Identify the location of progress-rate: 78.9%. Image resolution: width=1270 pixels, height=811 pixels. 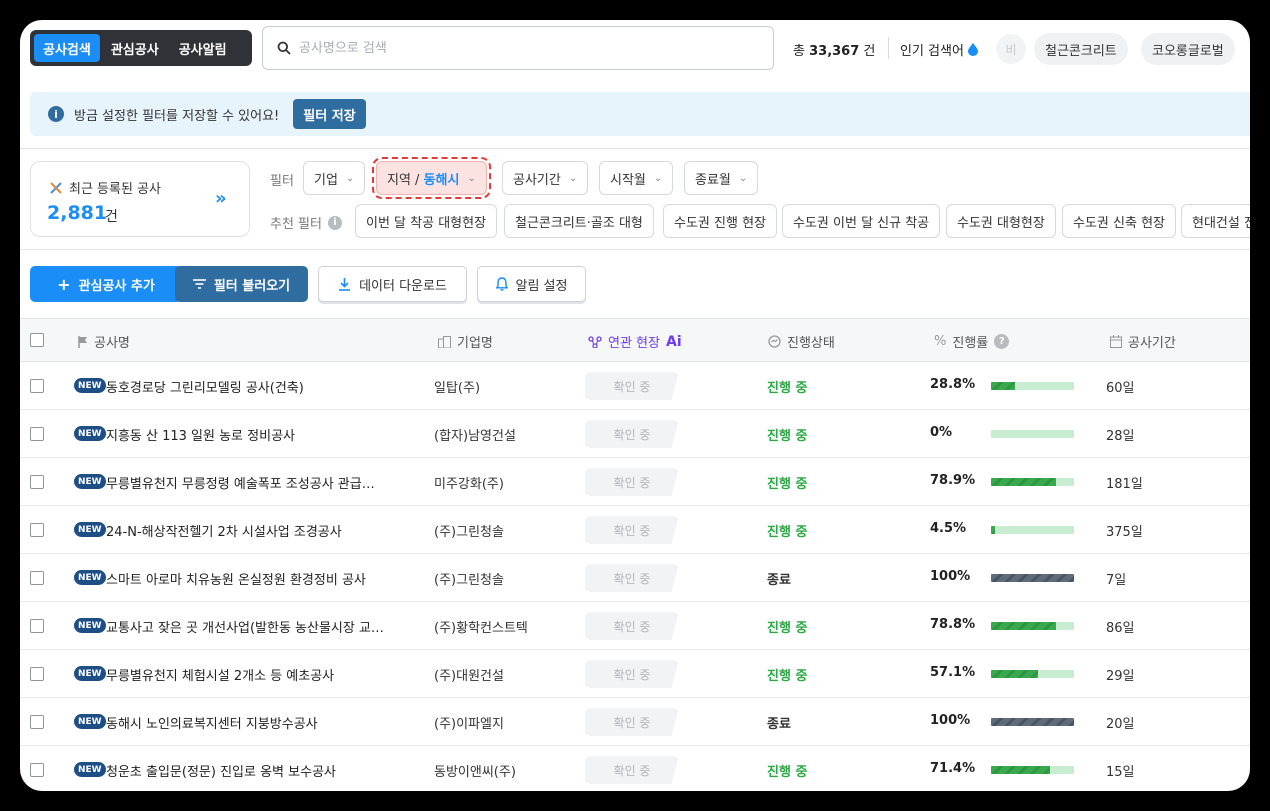
(953, 480).